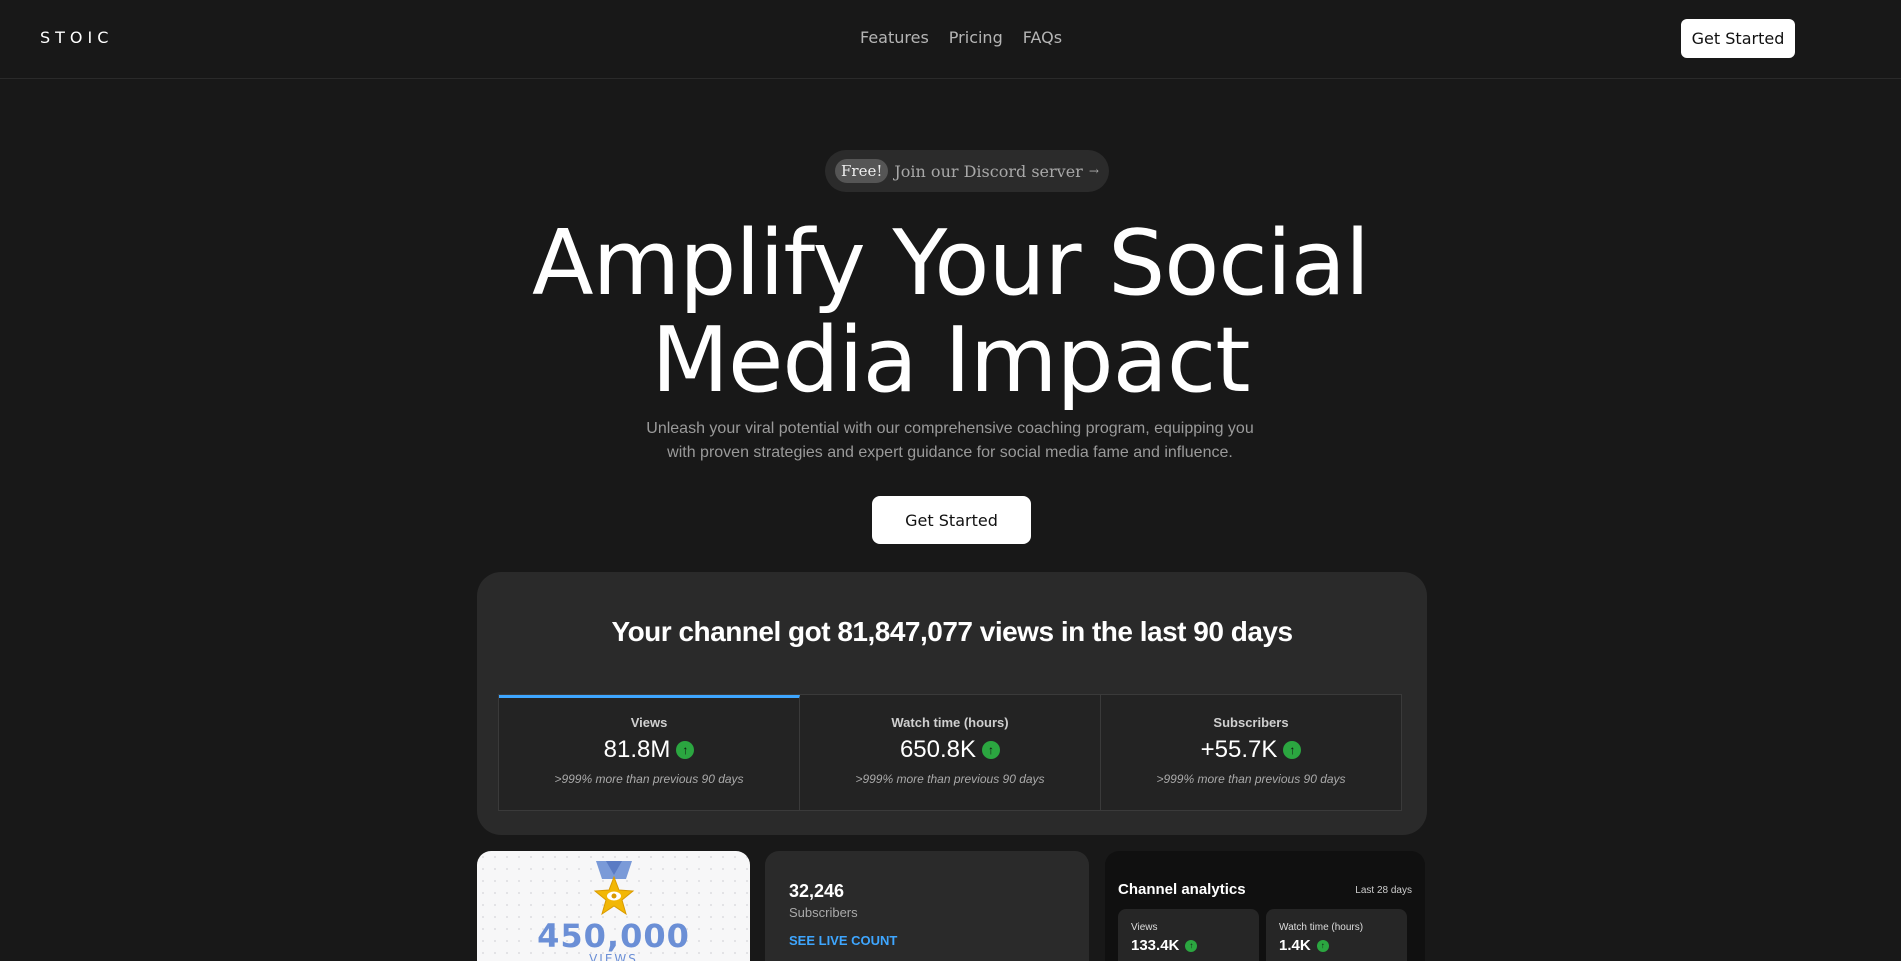  I want to click on award-number: 450,000, so click(613, 936).